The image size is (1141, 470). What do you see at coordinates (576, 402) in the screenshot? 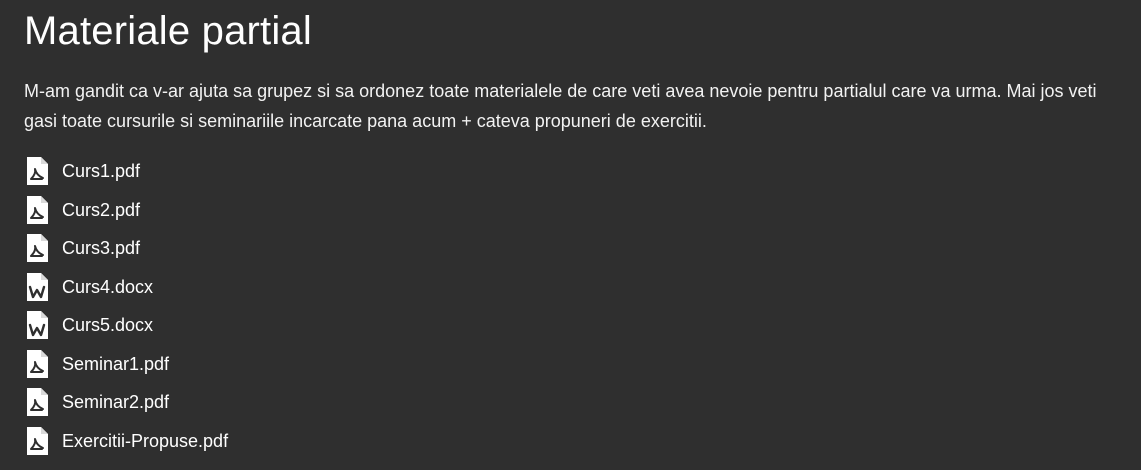
I see `file-link-seminar2: Seminar2.pdf` at bounding box center [576, 402].